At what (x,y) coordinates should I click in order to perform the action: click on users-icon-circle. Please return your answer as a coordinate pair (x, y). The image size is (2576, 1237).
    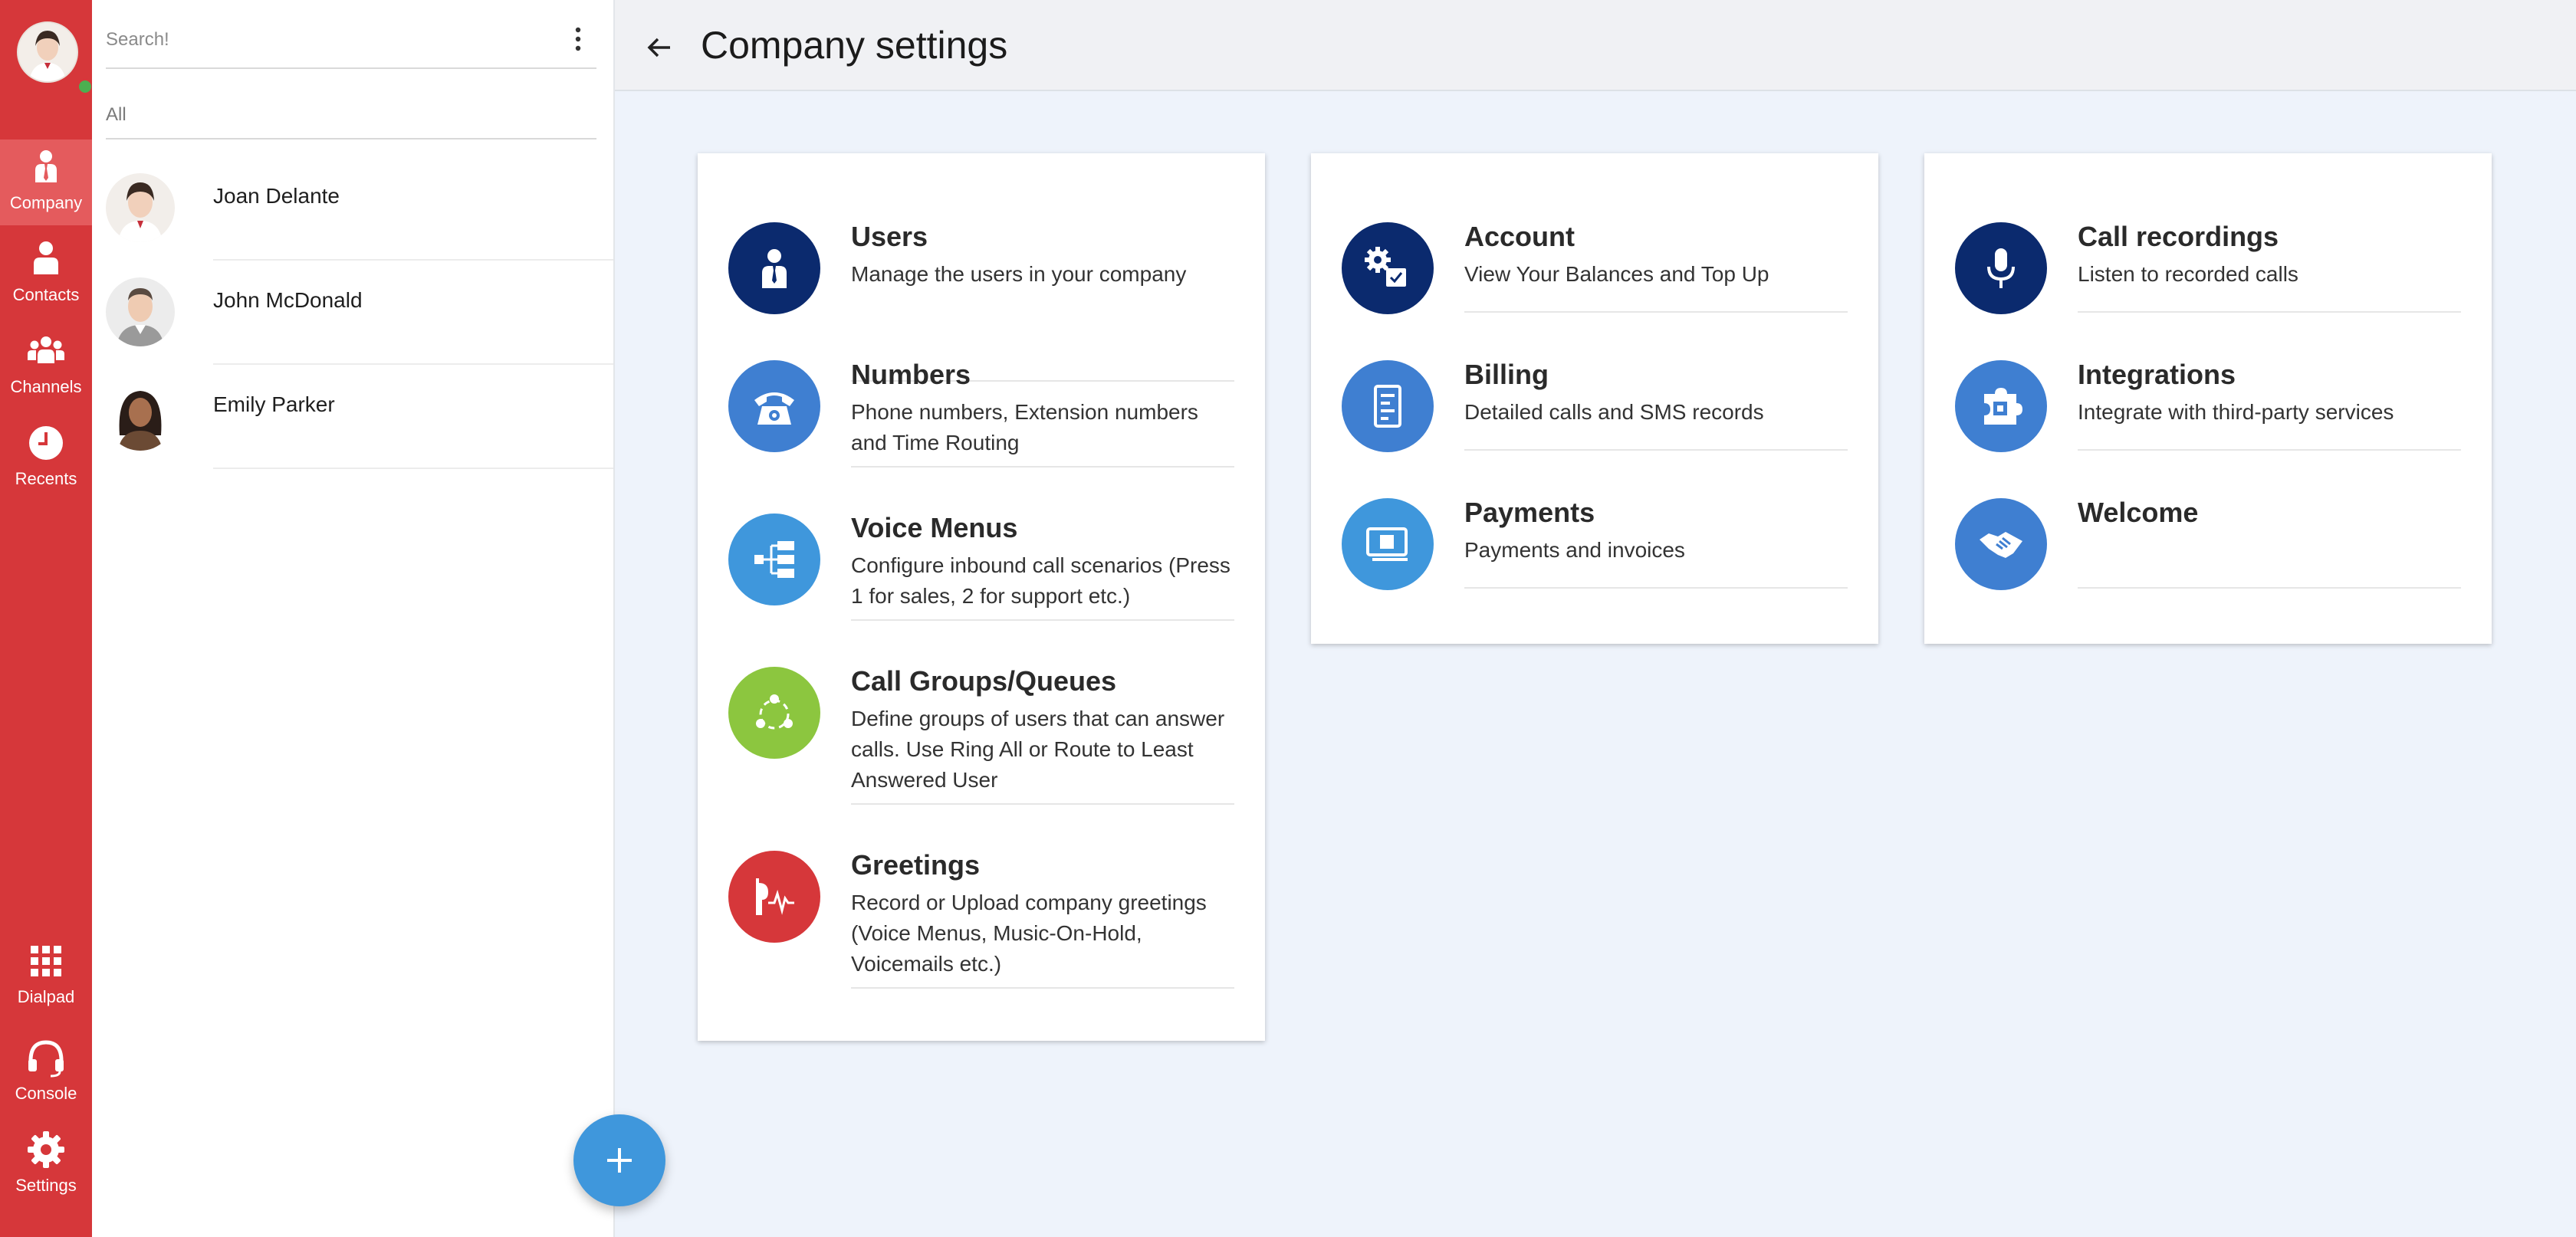
    Looking at the image, I should click on (774, 268).